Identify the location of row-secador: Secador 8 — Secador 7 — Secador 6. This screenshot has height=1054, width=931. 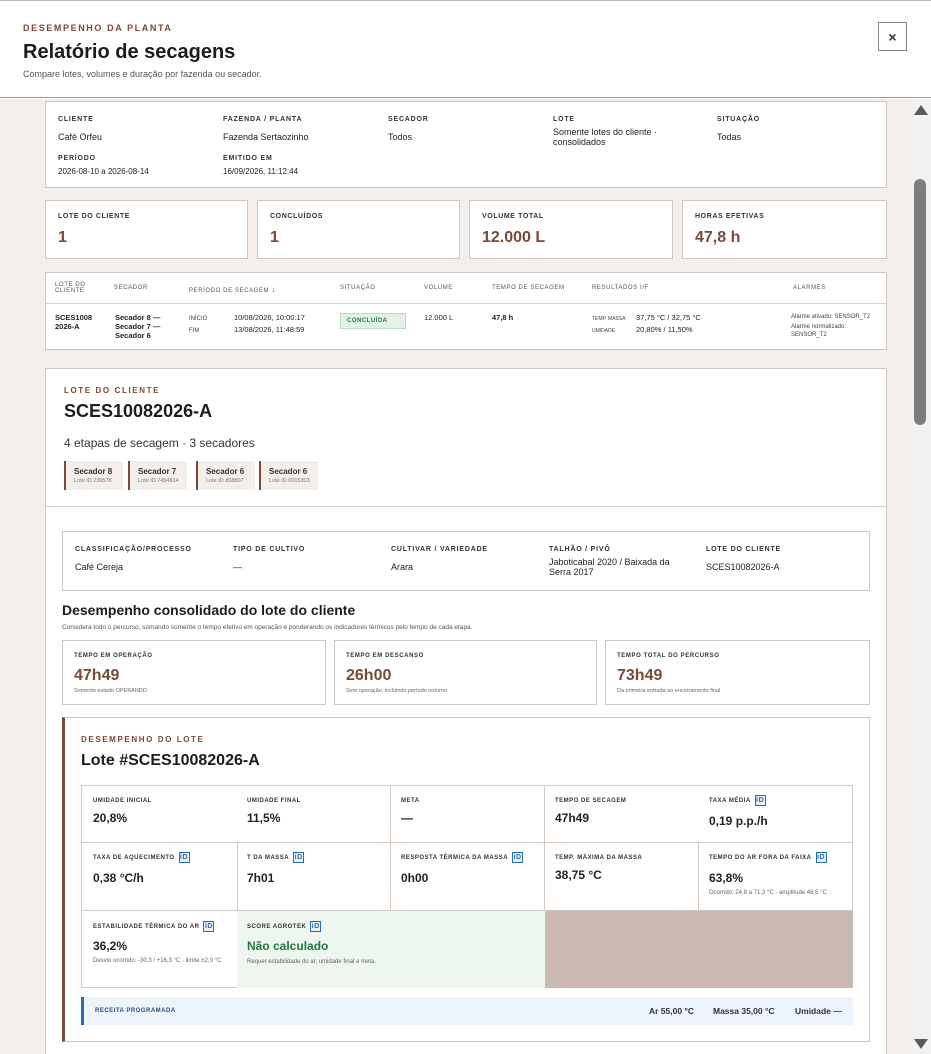
(138, 326).